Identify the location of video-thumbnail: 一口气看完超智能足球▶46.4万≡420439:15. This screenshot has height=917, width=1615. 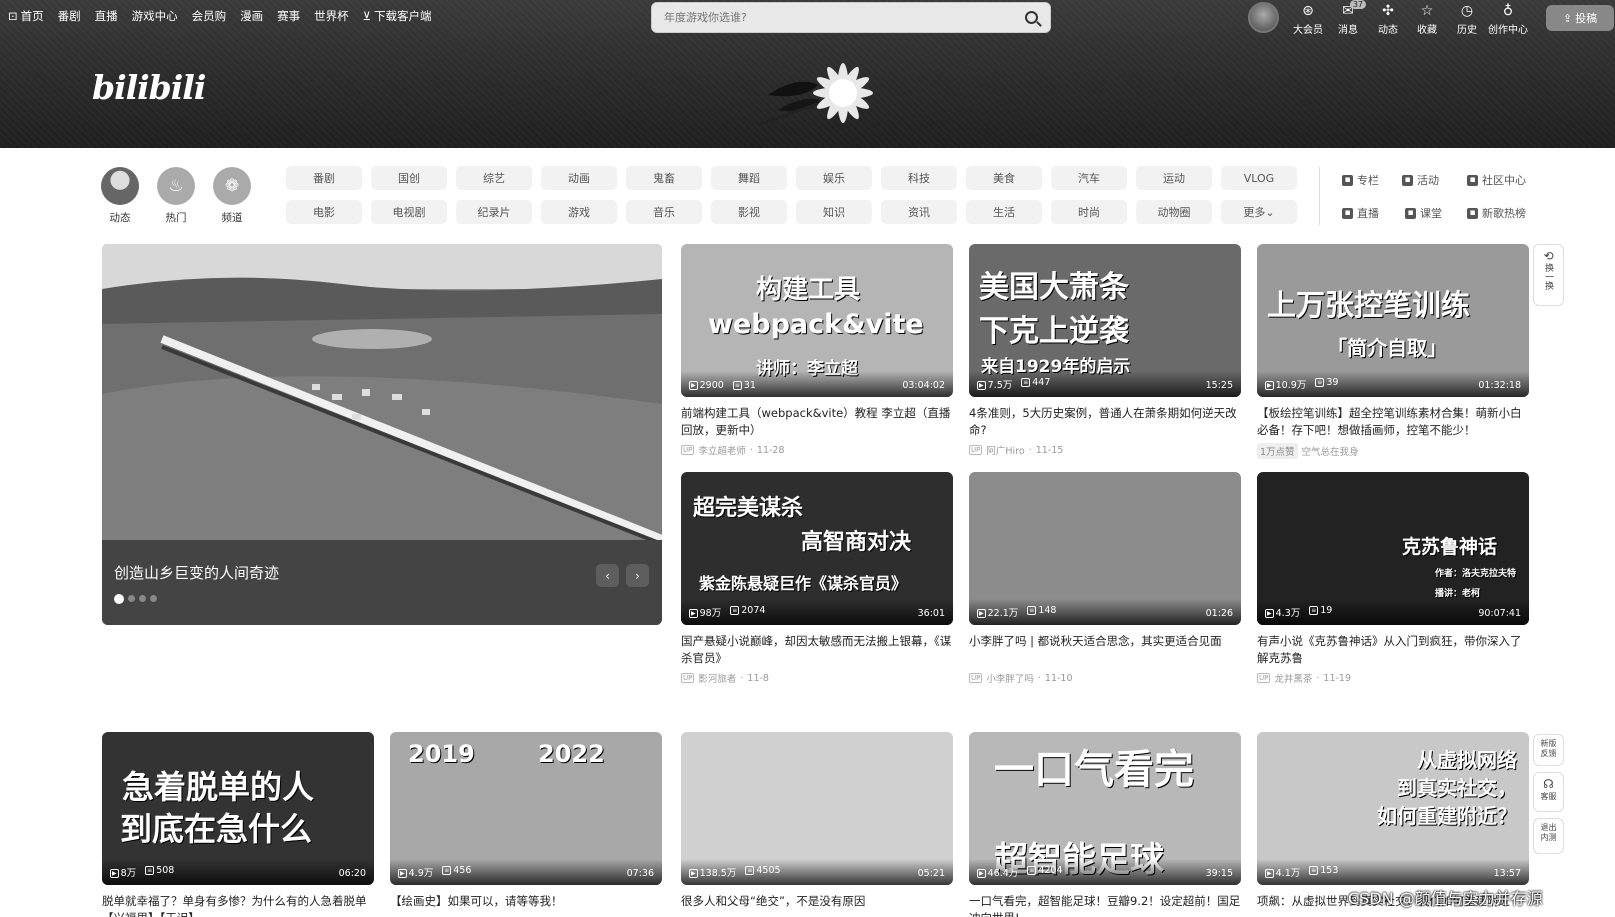
(1105, 808).